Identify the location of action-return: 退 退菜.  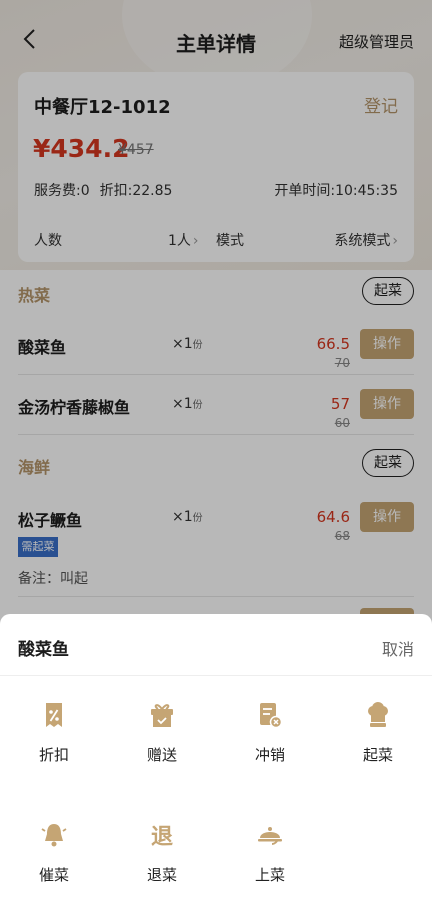
(162, 852).